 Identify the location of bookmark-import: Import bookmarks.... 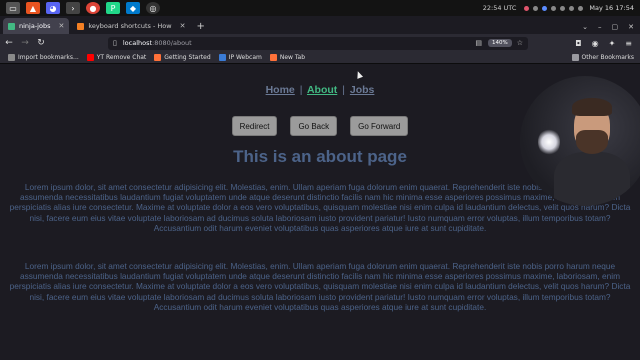
(43, 57).